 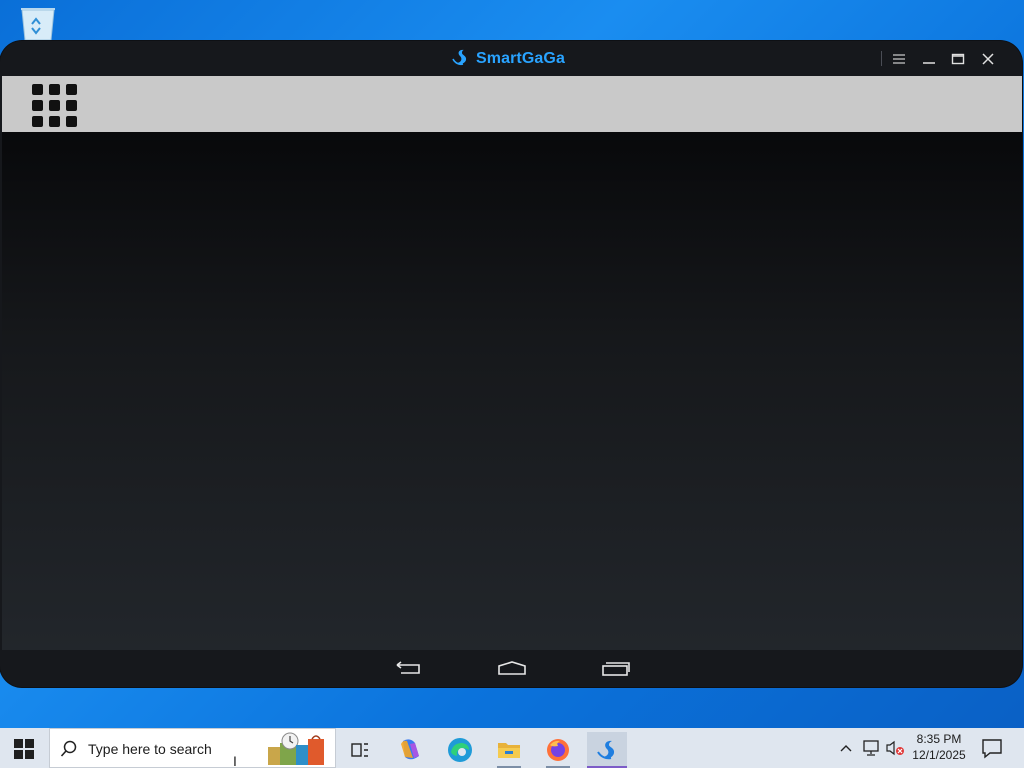 What do you see at coordinates (55, 106) in the screenshot?
I see `apps-grid-icon` at bounding box center [55, 106].